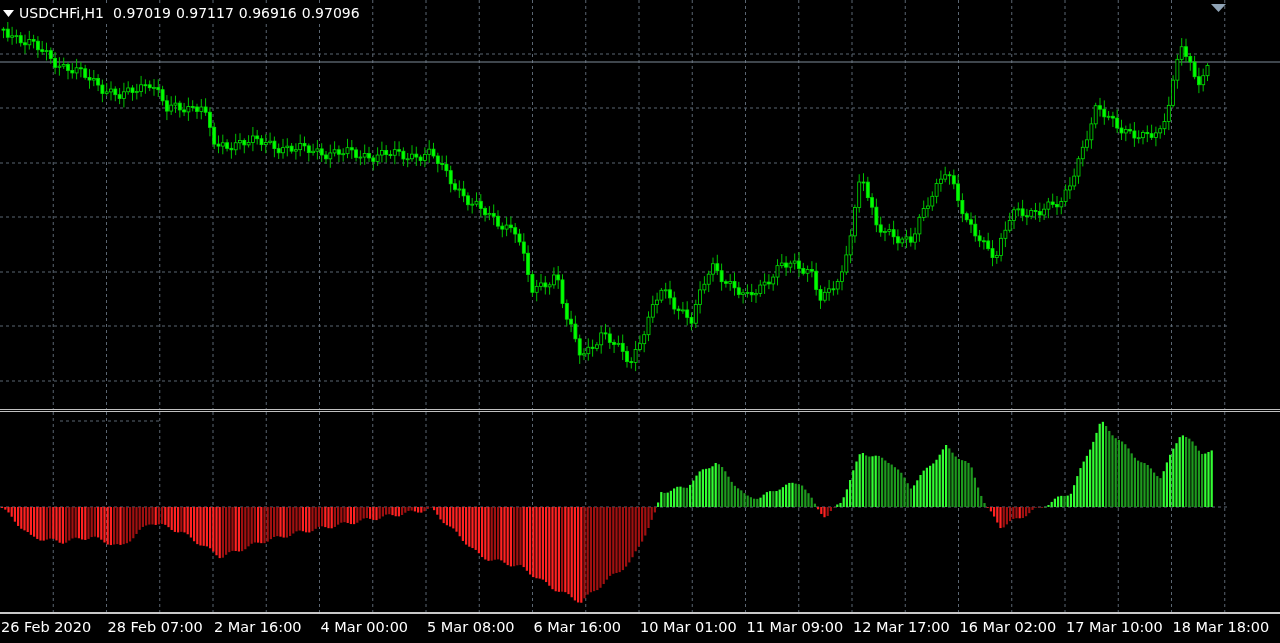  I want to click on close-price: 0.97096, so click(330, 13).